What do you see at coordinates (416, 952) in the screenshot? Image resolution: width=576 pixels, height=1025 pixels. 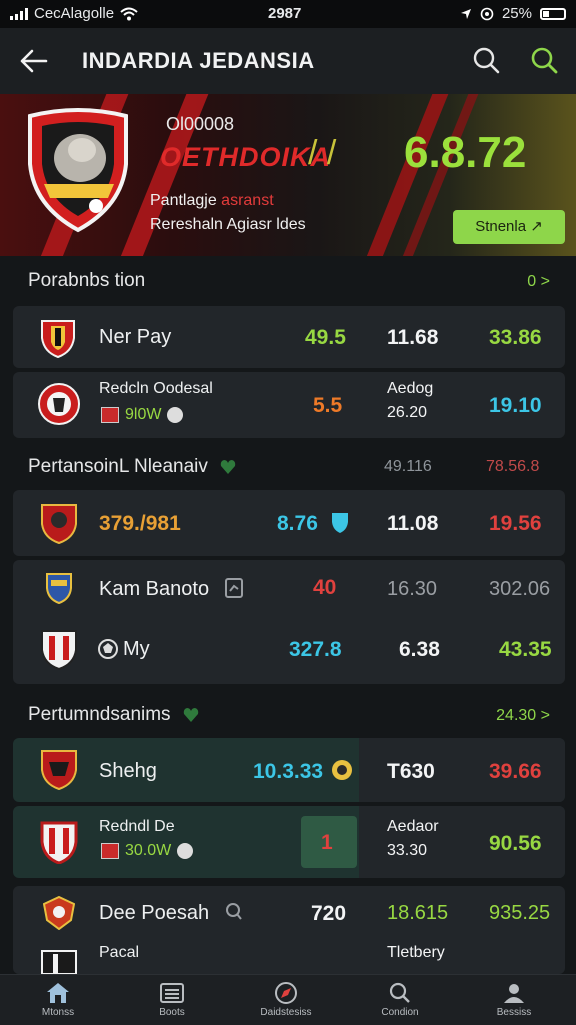 I see `odds-label: Tletbery` at bounding box center [416, 952].